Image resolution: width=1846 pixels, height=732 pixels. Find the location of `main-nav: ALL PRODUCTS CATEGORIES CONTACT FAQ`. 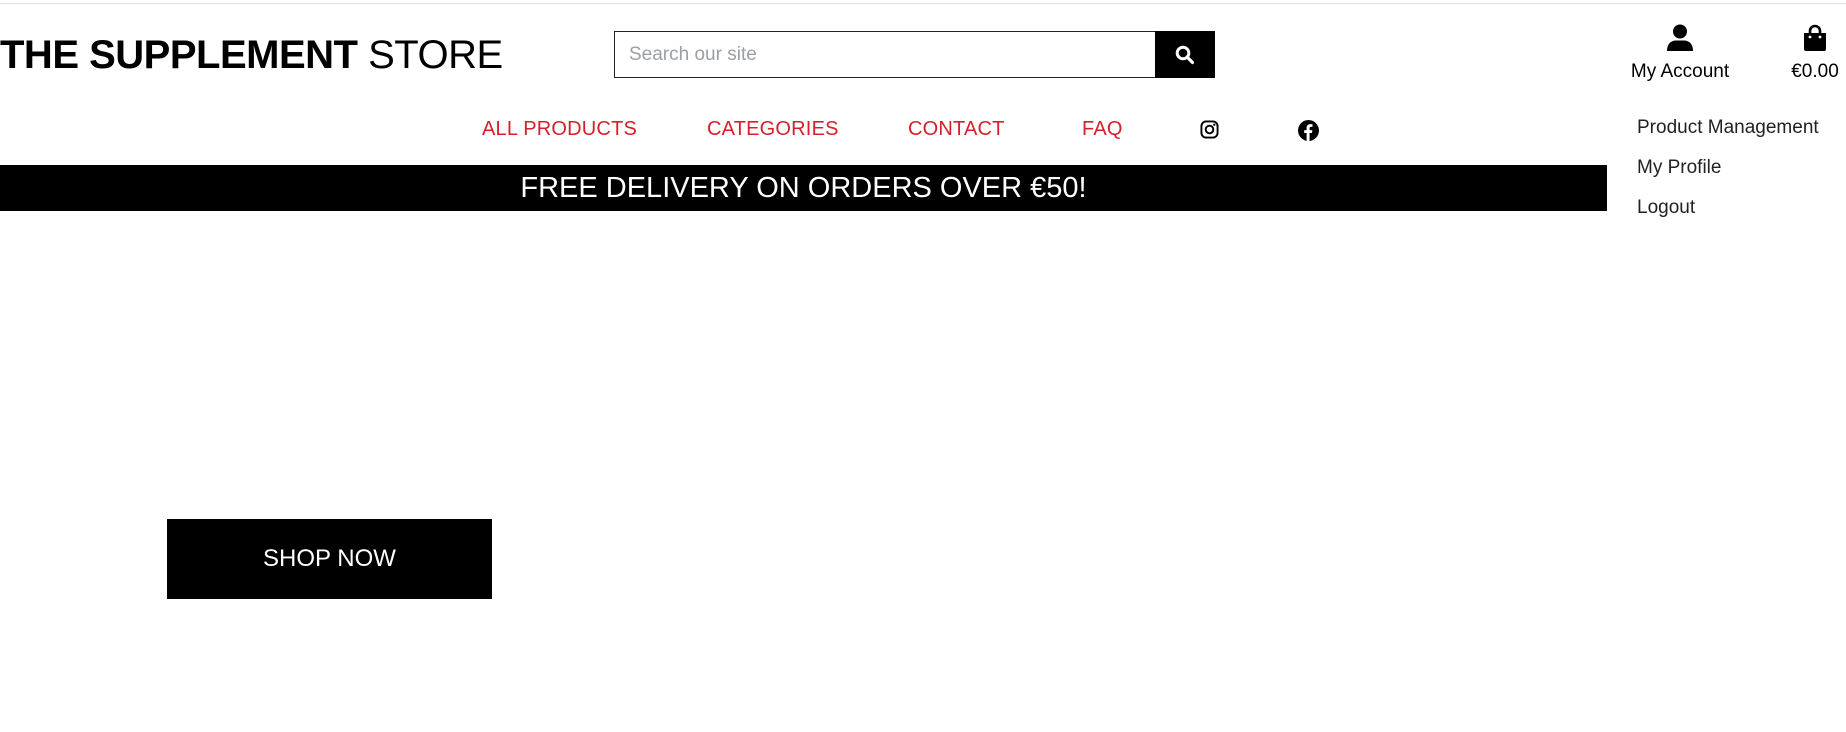

main-nav: ALL PRODUCTS CATEGORIES CONTACT FAQ is located at coordinates (804, 131).